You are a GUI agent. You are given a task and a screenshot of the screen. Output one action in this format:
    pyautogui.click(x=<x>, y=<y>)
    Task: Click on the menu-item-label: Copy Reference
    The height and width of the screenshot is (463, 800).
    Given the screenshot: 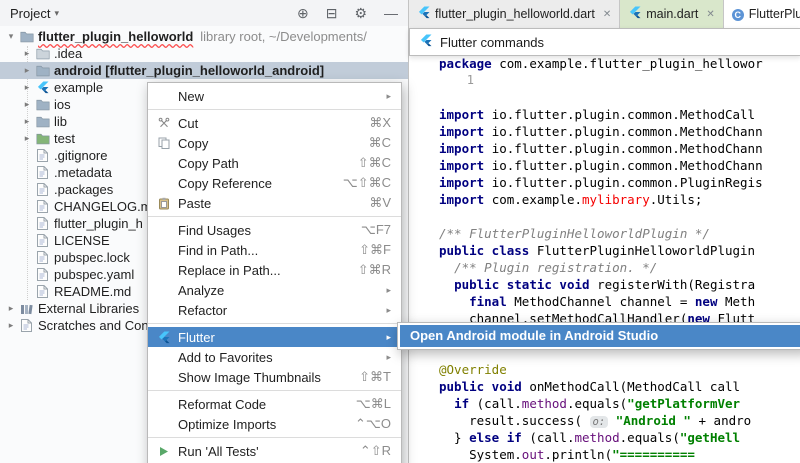 What is the action you would take?
    pyautogui.click(x=225, y=183)
    